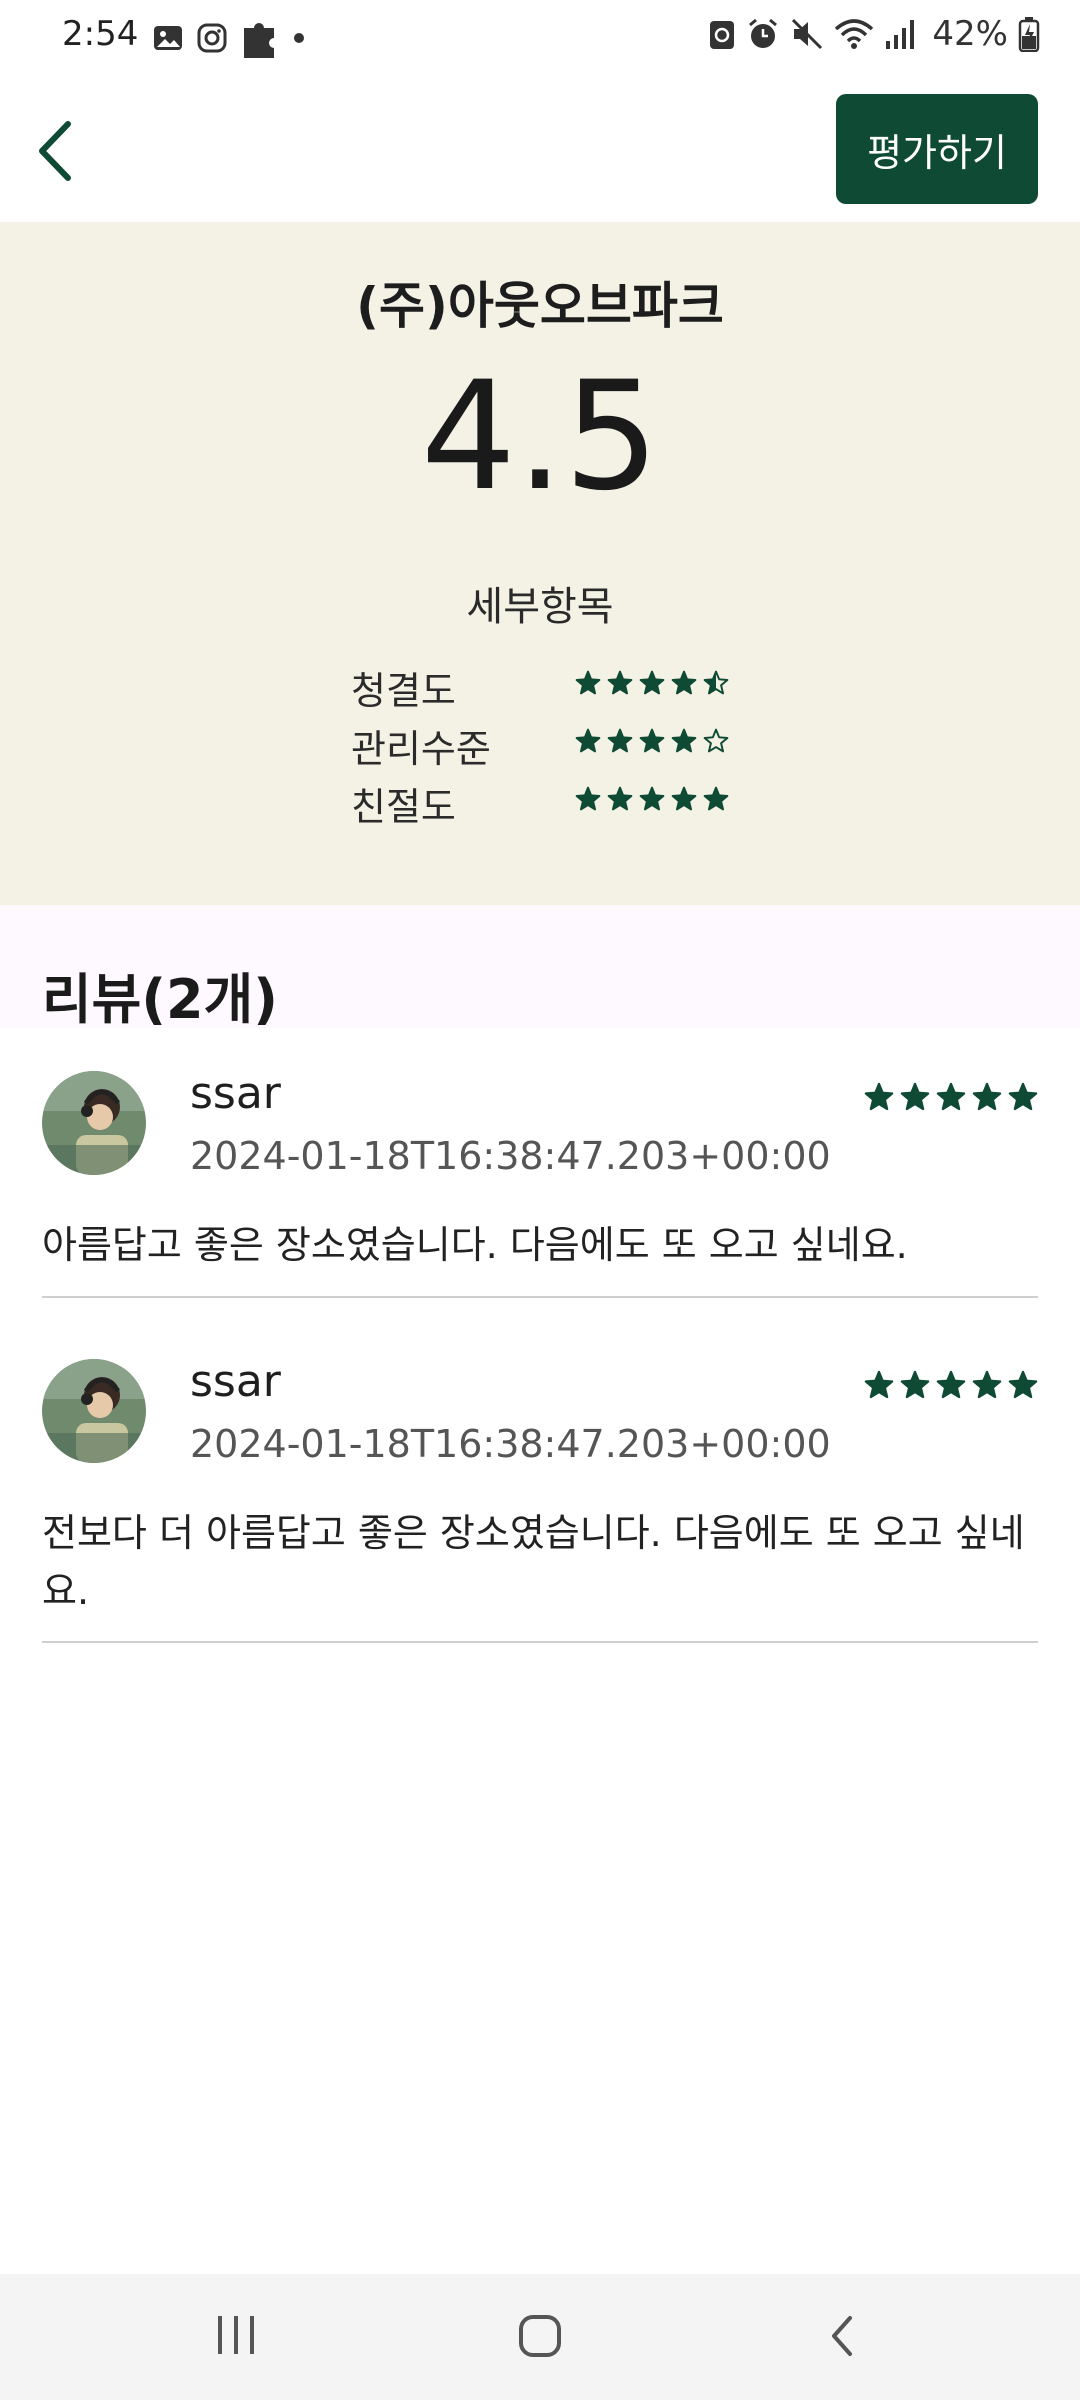 The height and width of the screenshot is (2400, 1080). I want to click on detail-label: 친절도, so click(403, 807).